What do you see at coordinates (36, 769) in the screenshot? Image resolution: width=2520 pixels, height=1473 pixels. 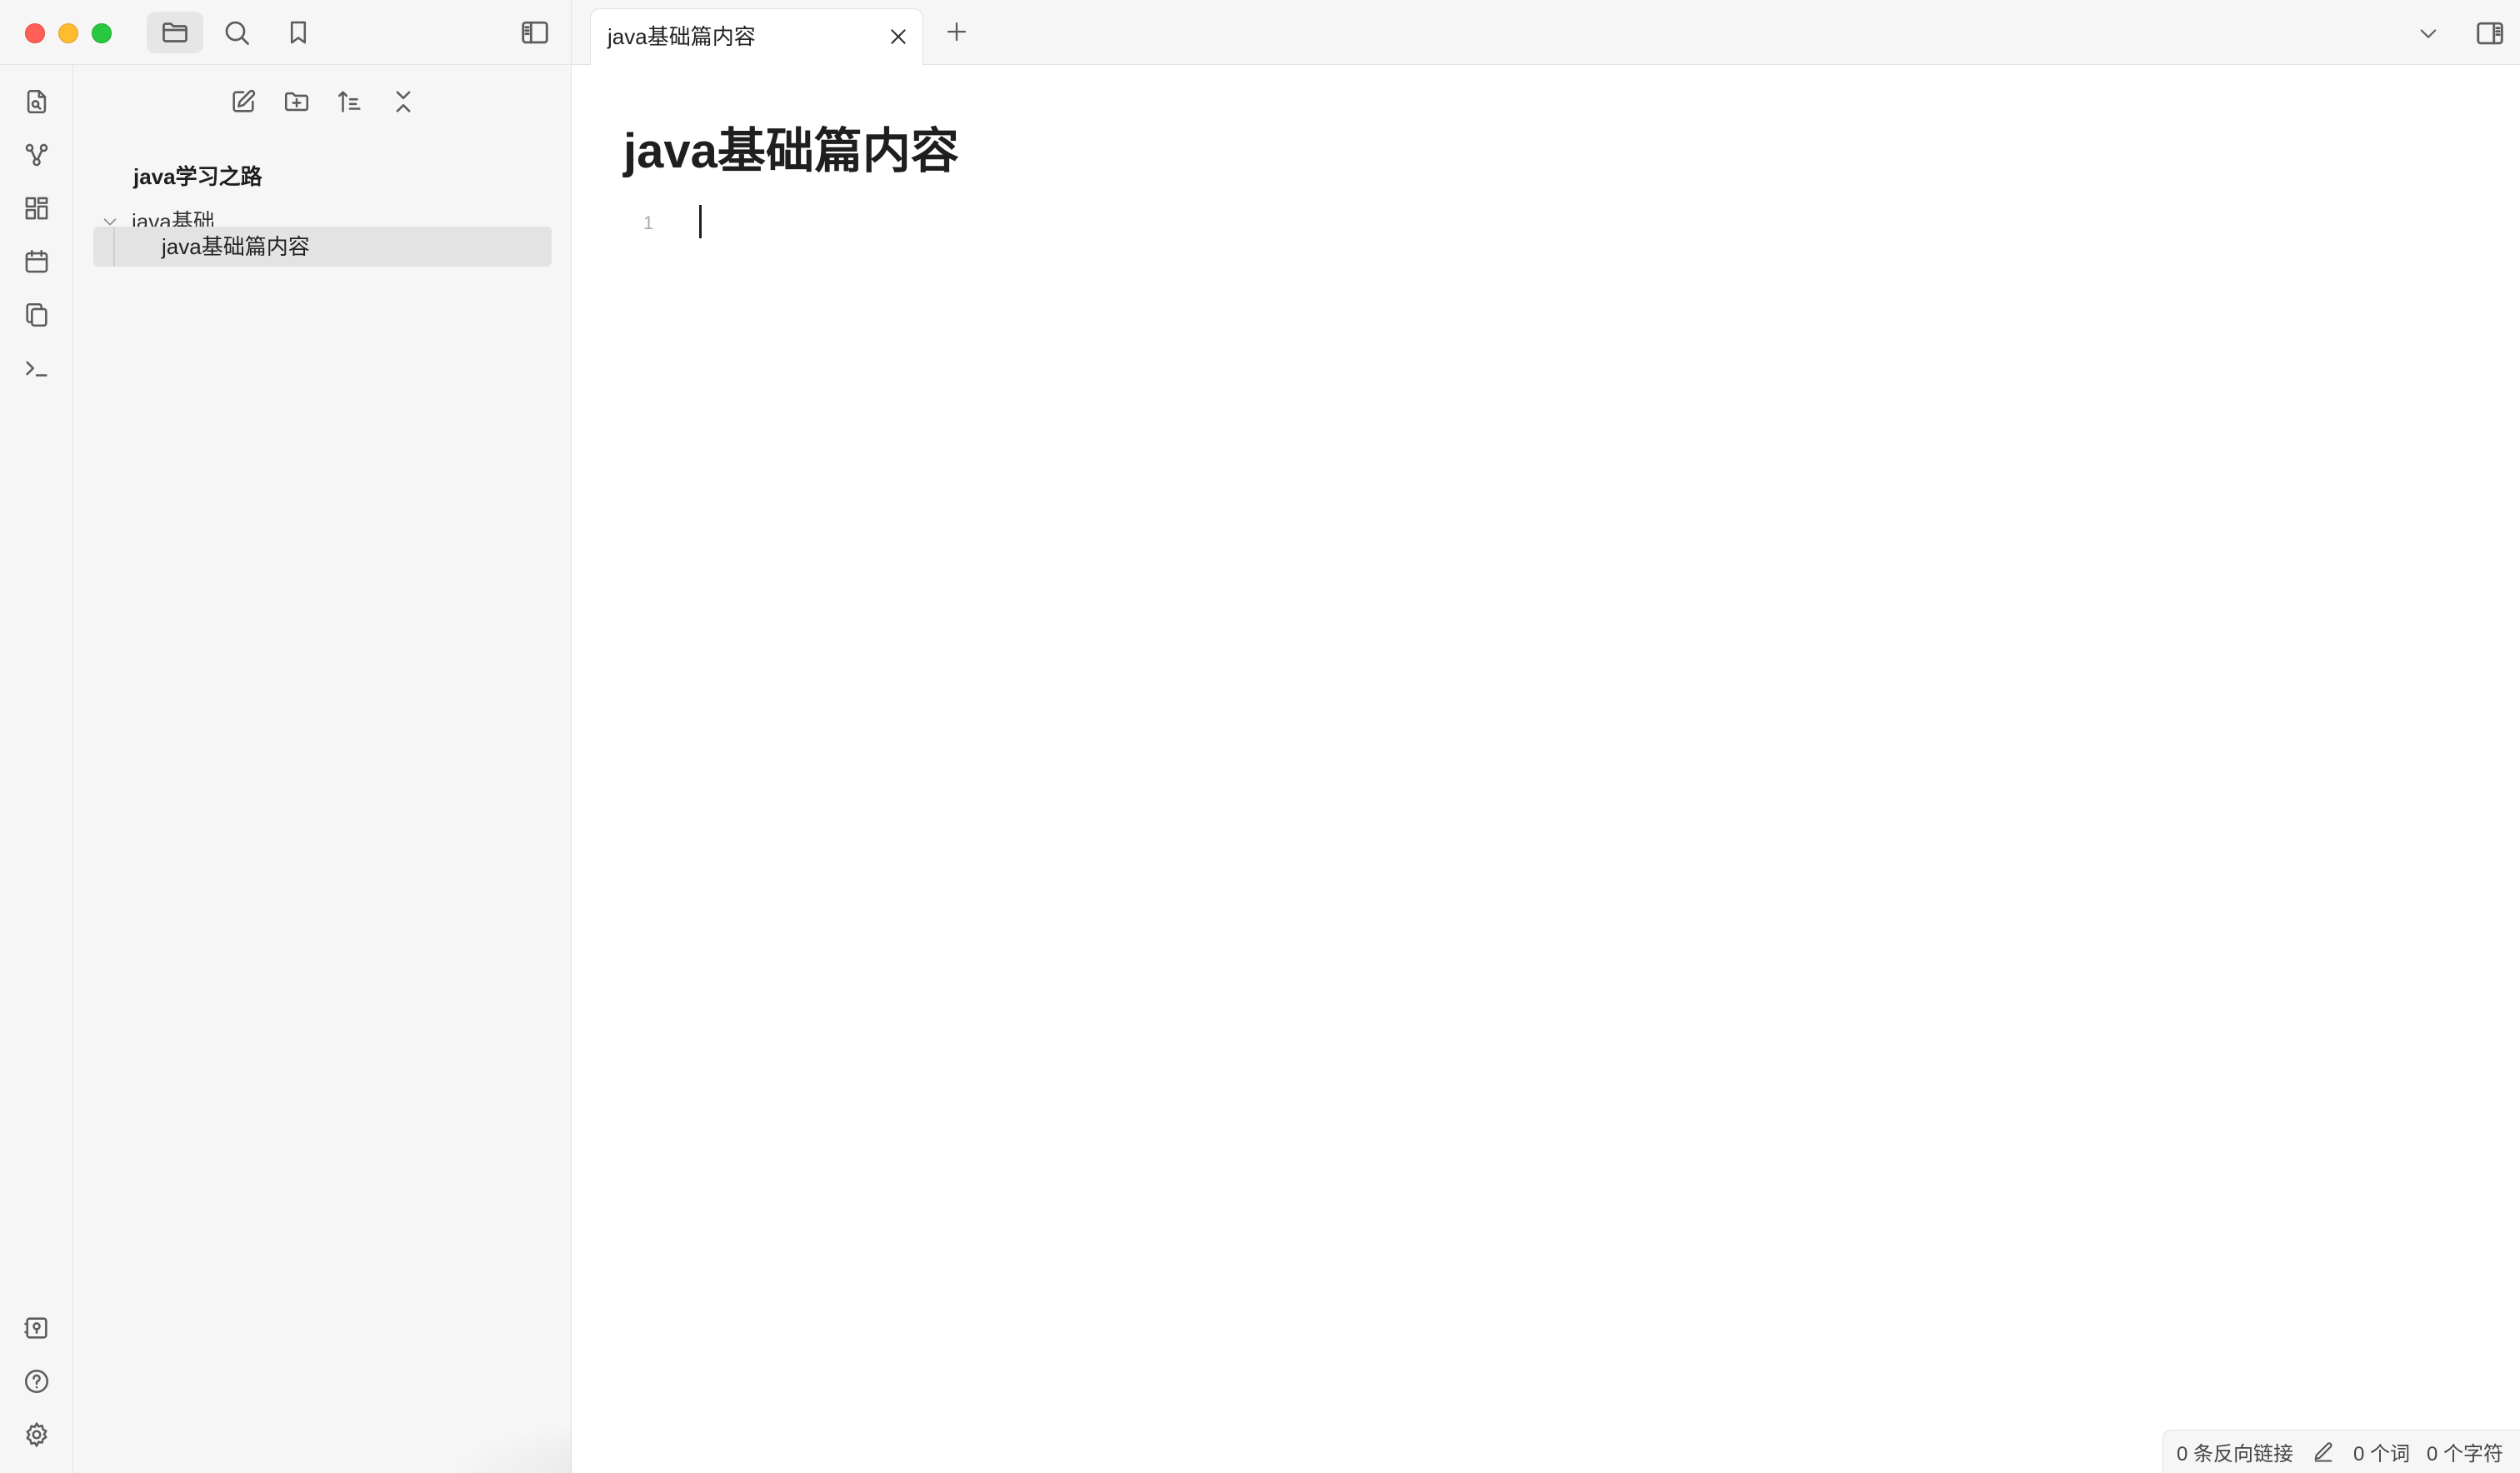 I see `ribbon` at bounding box center [36, 769].